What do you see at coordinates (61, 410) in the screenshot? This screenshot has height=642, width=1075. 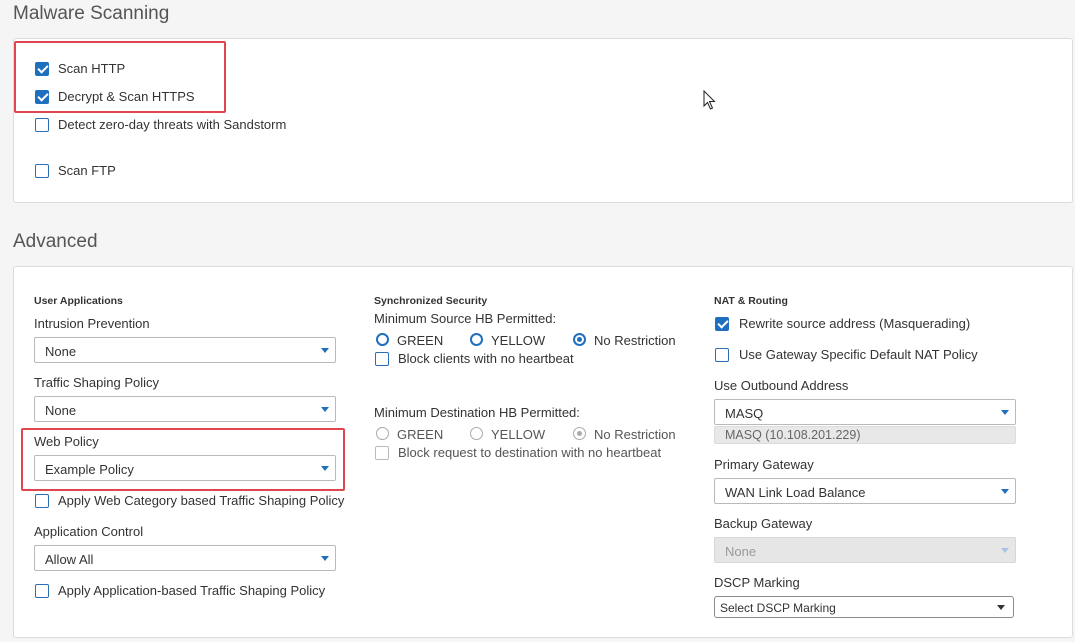 I see `traffic-shaping-value: None` at bounding box center [61, 410].